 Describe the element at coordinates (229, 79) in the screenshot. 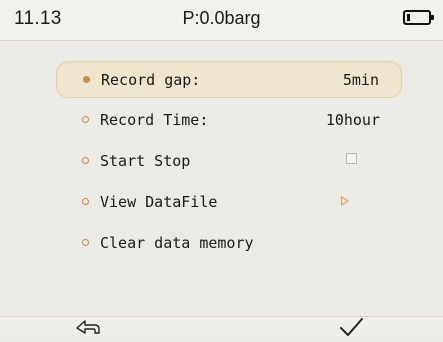

I see `menu-item-record-gap: Record gap: 5min` at that location.